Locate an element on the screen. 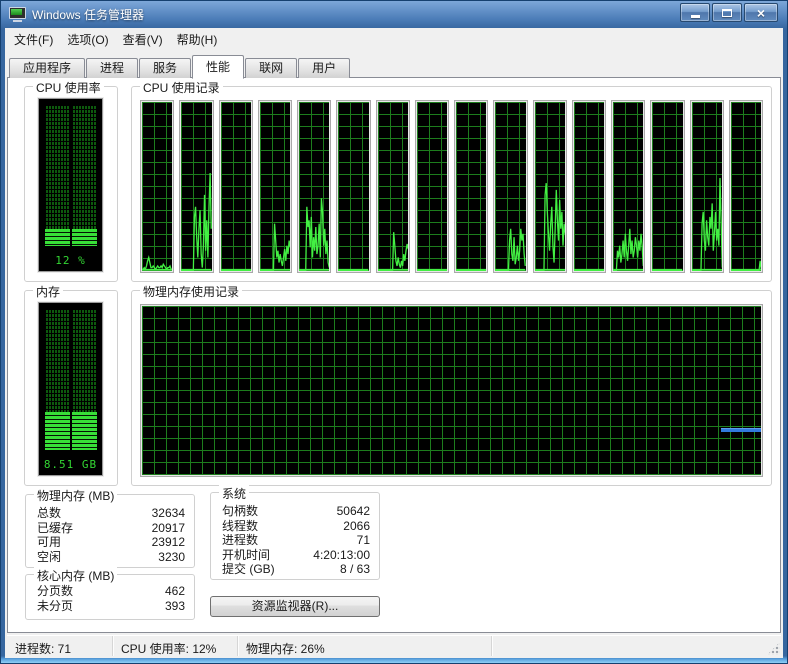 The width and height of the screenshot is (788, 664). cpu-usage-value: 12 % is located at coordinates (70, 260).